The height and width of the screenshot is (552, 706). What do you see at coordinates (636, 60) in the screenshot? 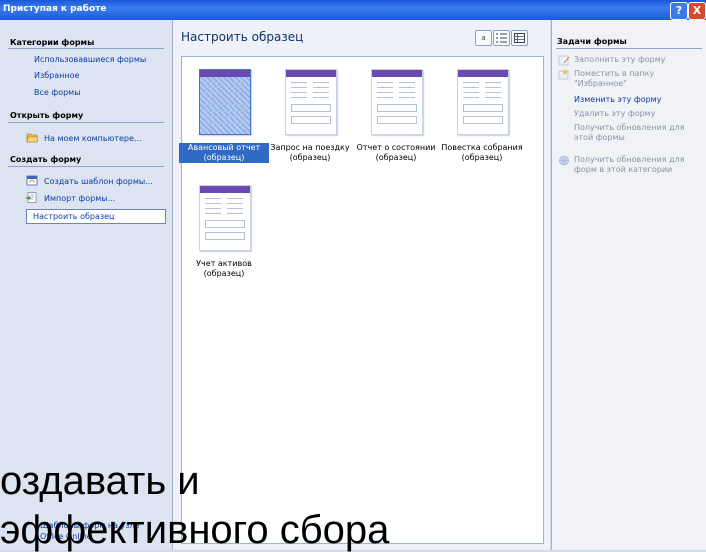
I see `task-fill-form: Заполнить эту форму` at bounding box center [636, 60].